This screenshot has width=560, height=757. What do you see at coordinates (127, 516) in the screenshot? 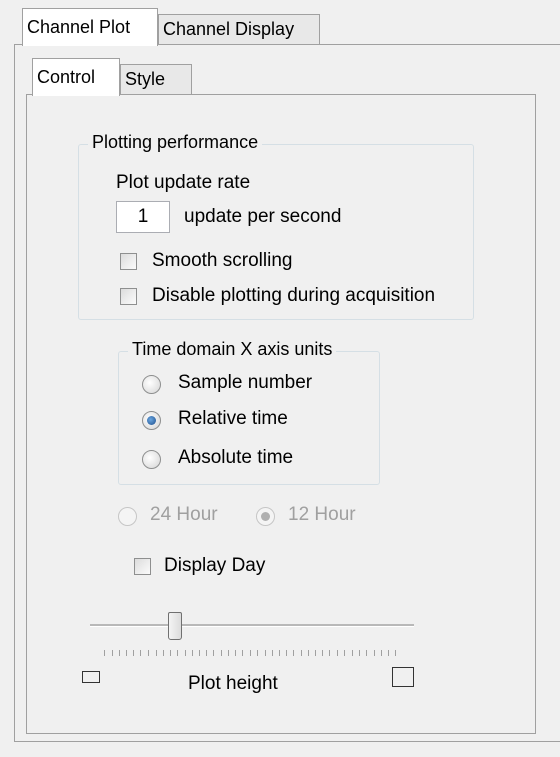
I see `24-hour-radio` at bounding box center [127, 516].